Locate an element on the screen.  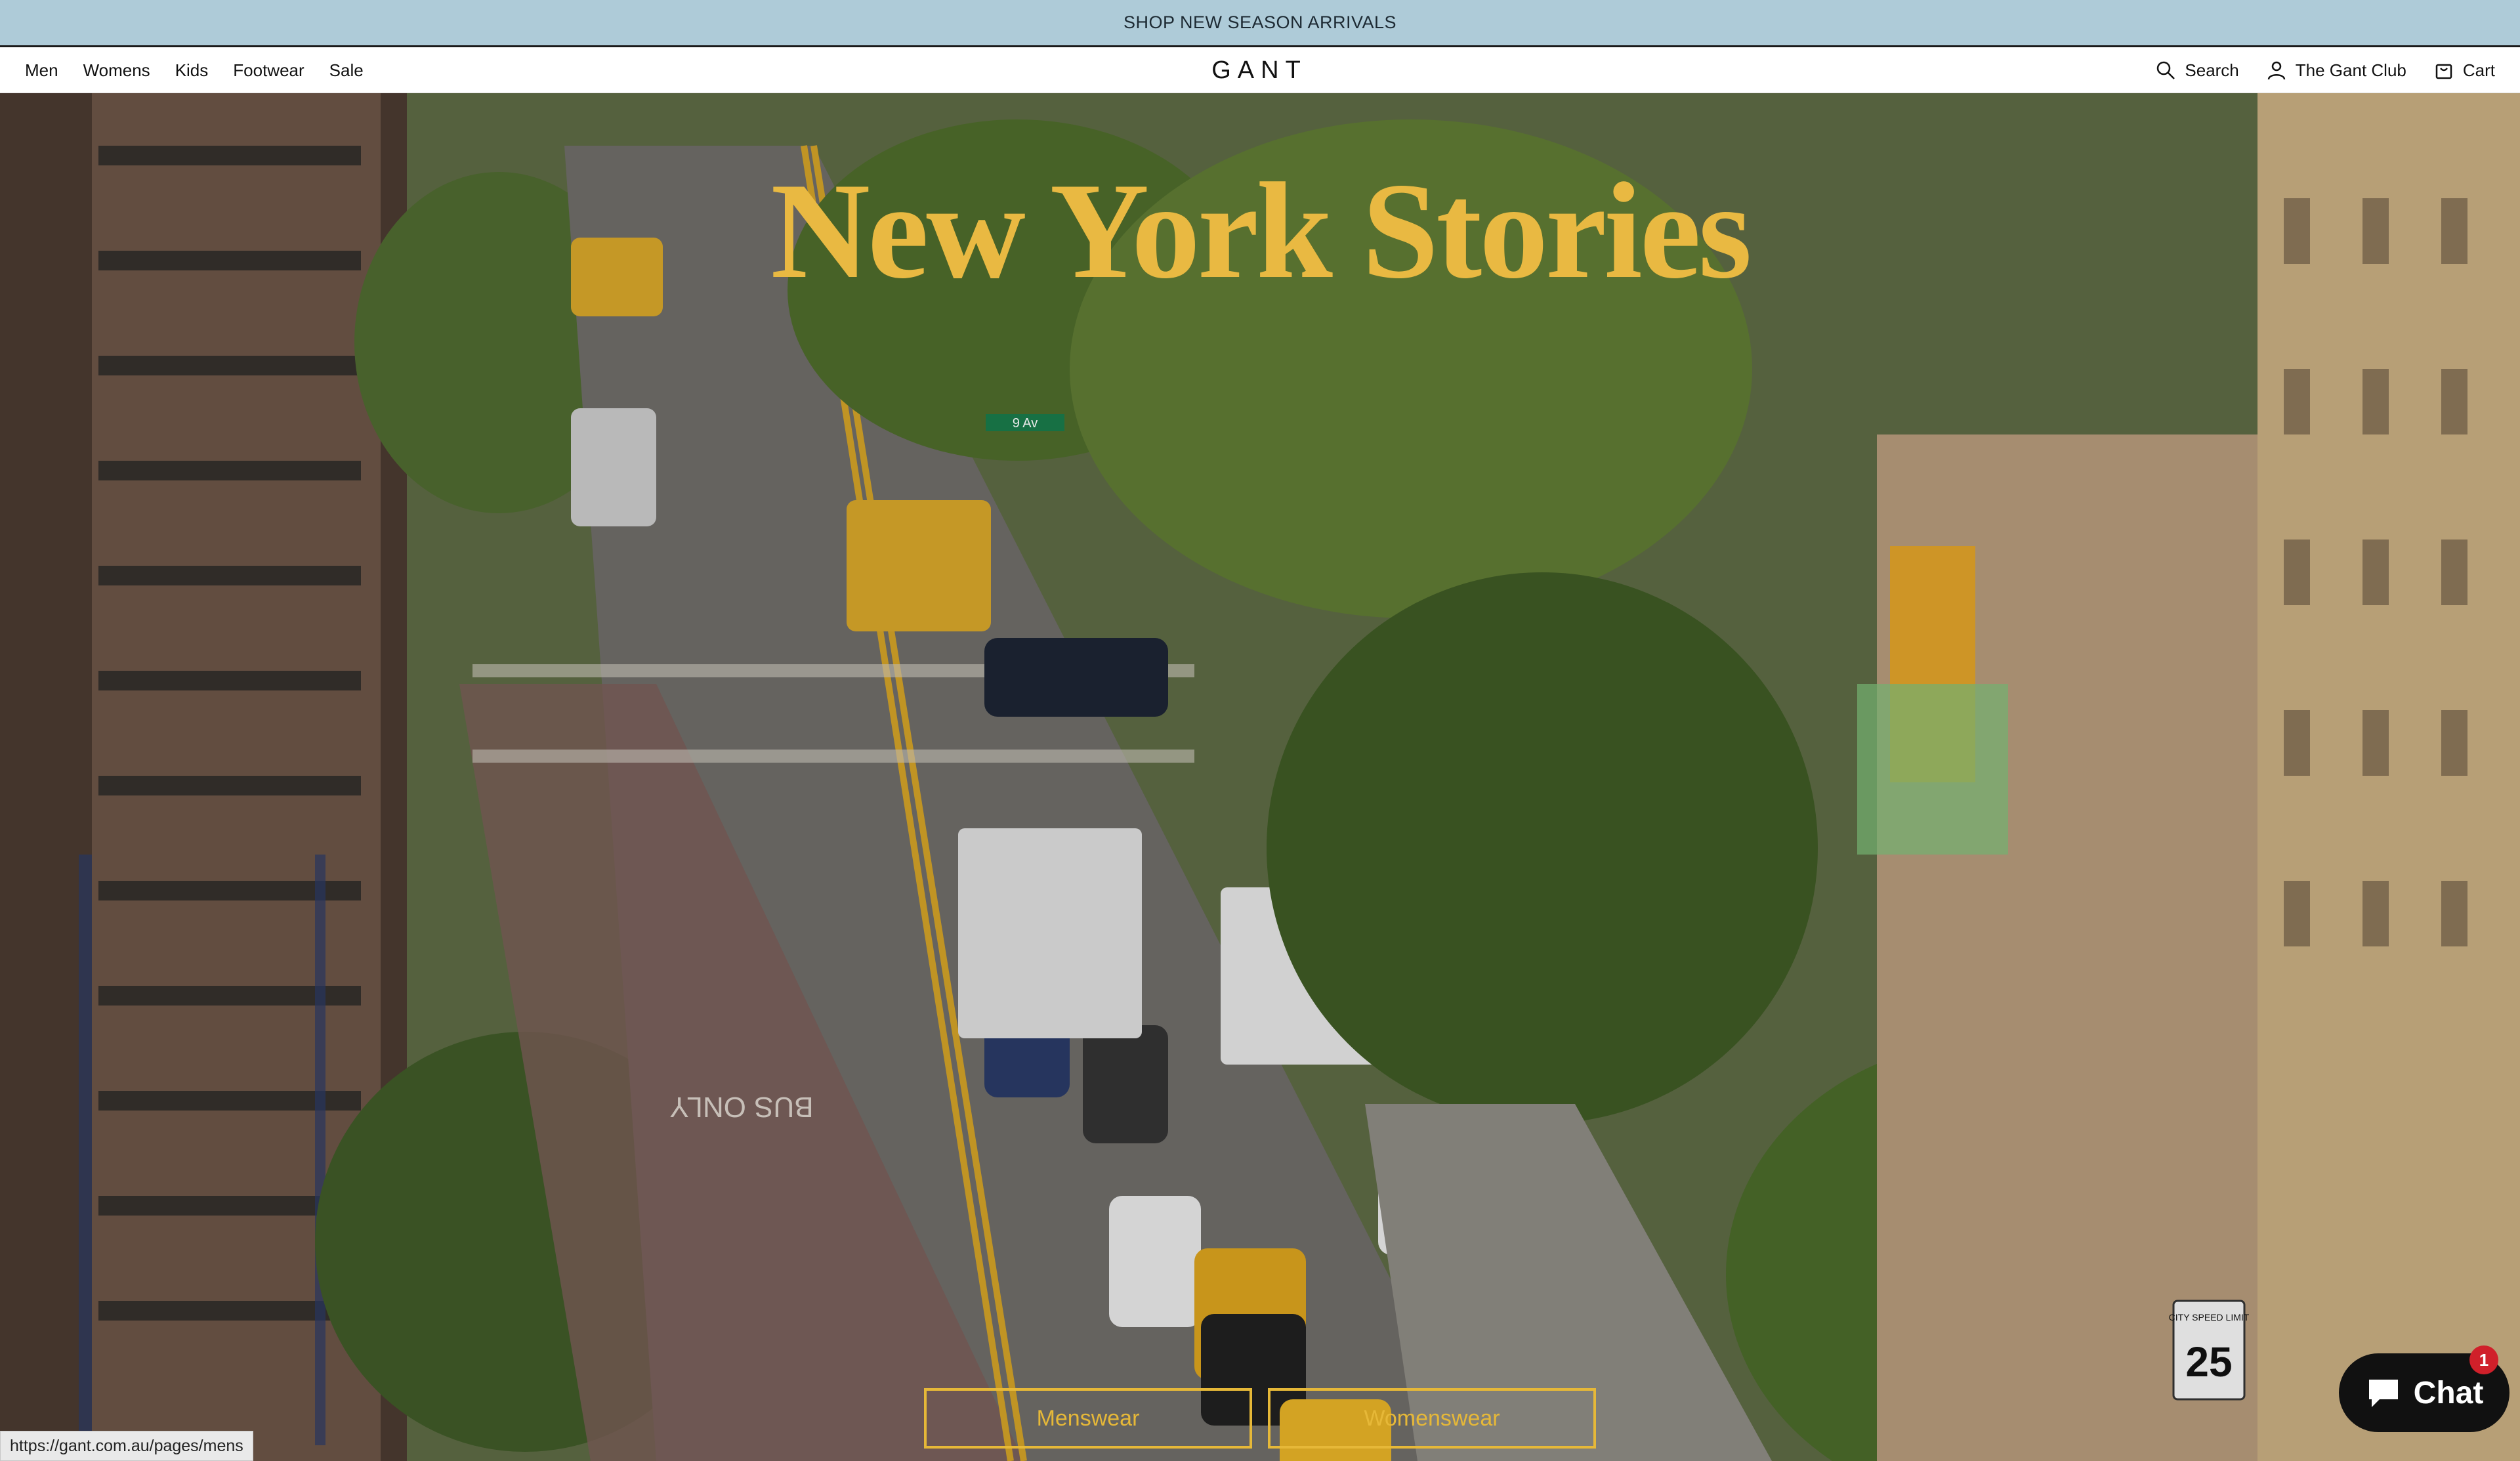
utility-nav: Search The Gant Club Cart is located at coordinates (2325, 70).